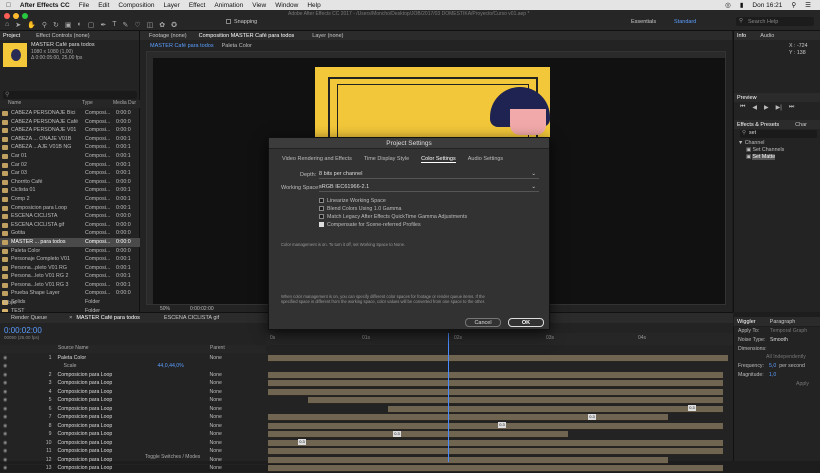 The width and height of the screenshot is (820, 473). What do you see at coordinates (133, 435) in the screenshot?
I see `layer-row: ◉9Composicion para LoopNone` at bounding box center [133, 435].